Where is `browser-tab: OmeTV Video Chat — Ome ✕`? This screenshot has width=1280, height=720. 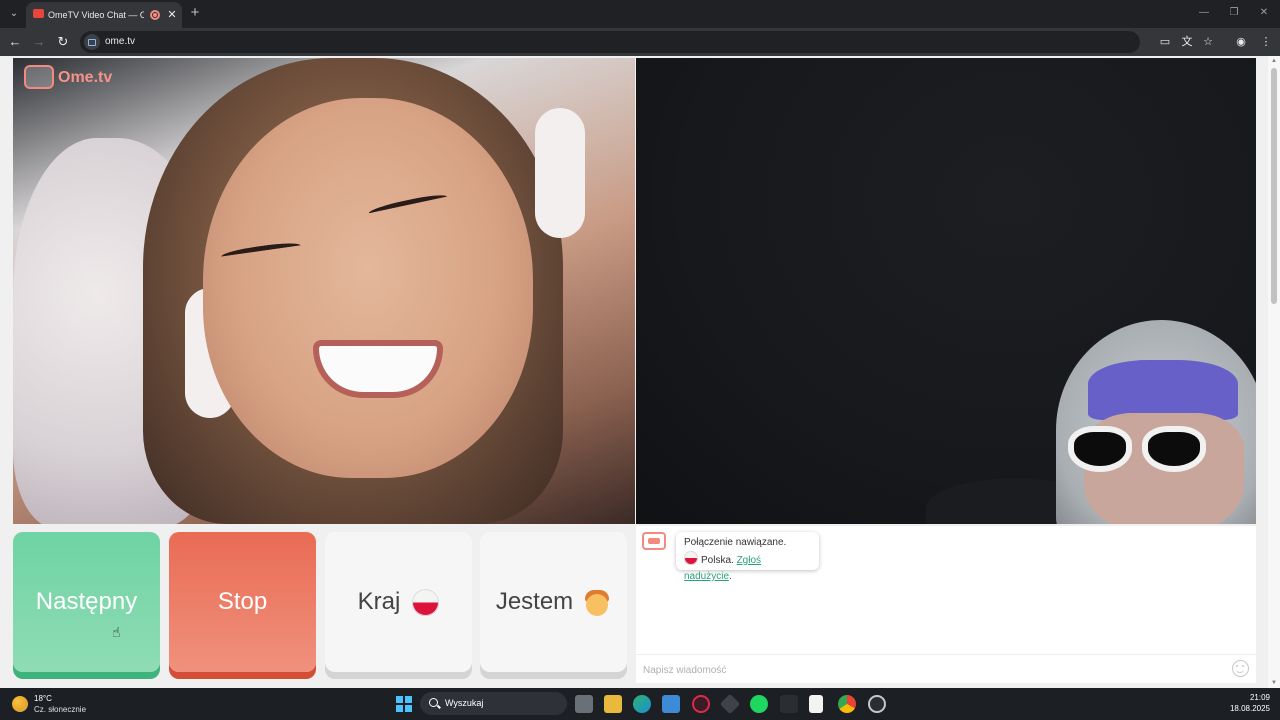
browser-tab: OmeTV Video Chat — Ome ✕ is located at coordinates (104, 15).